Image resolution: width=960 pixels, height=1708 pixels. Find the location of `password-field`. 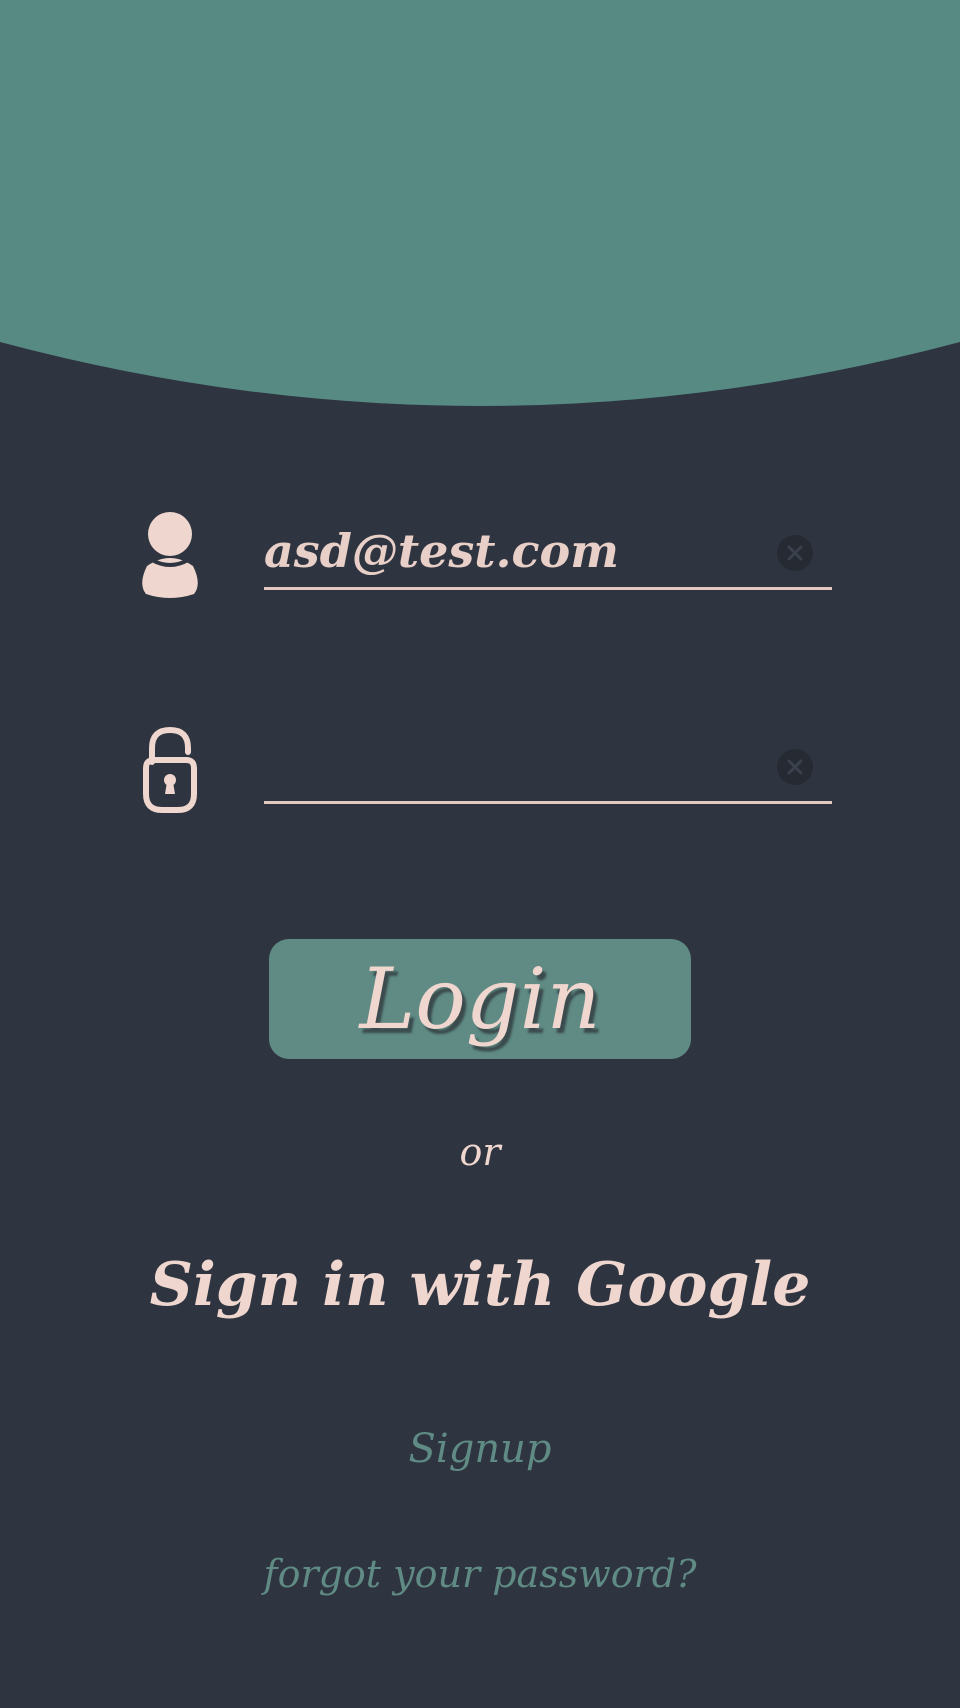

password-field is located at coordinates (548, 769).